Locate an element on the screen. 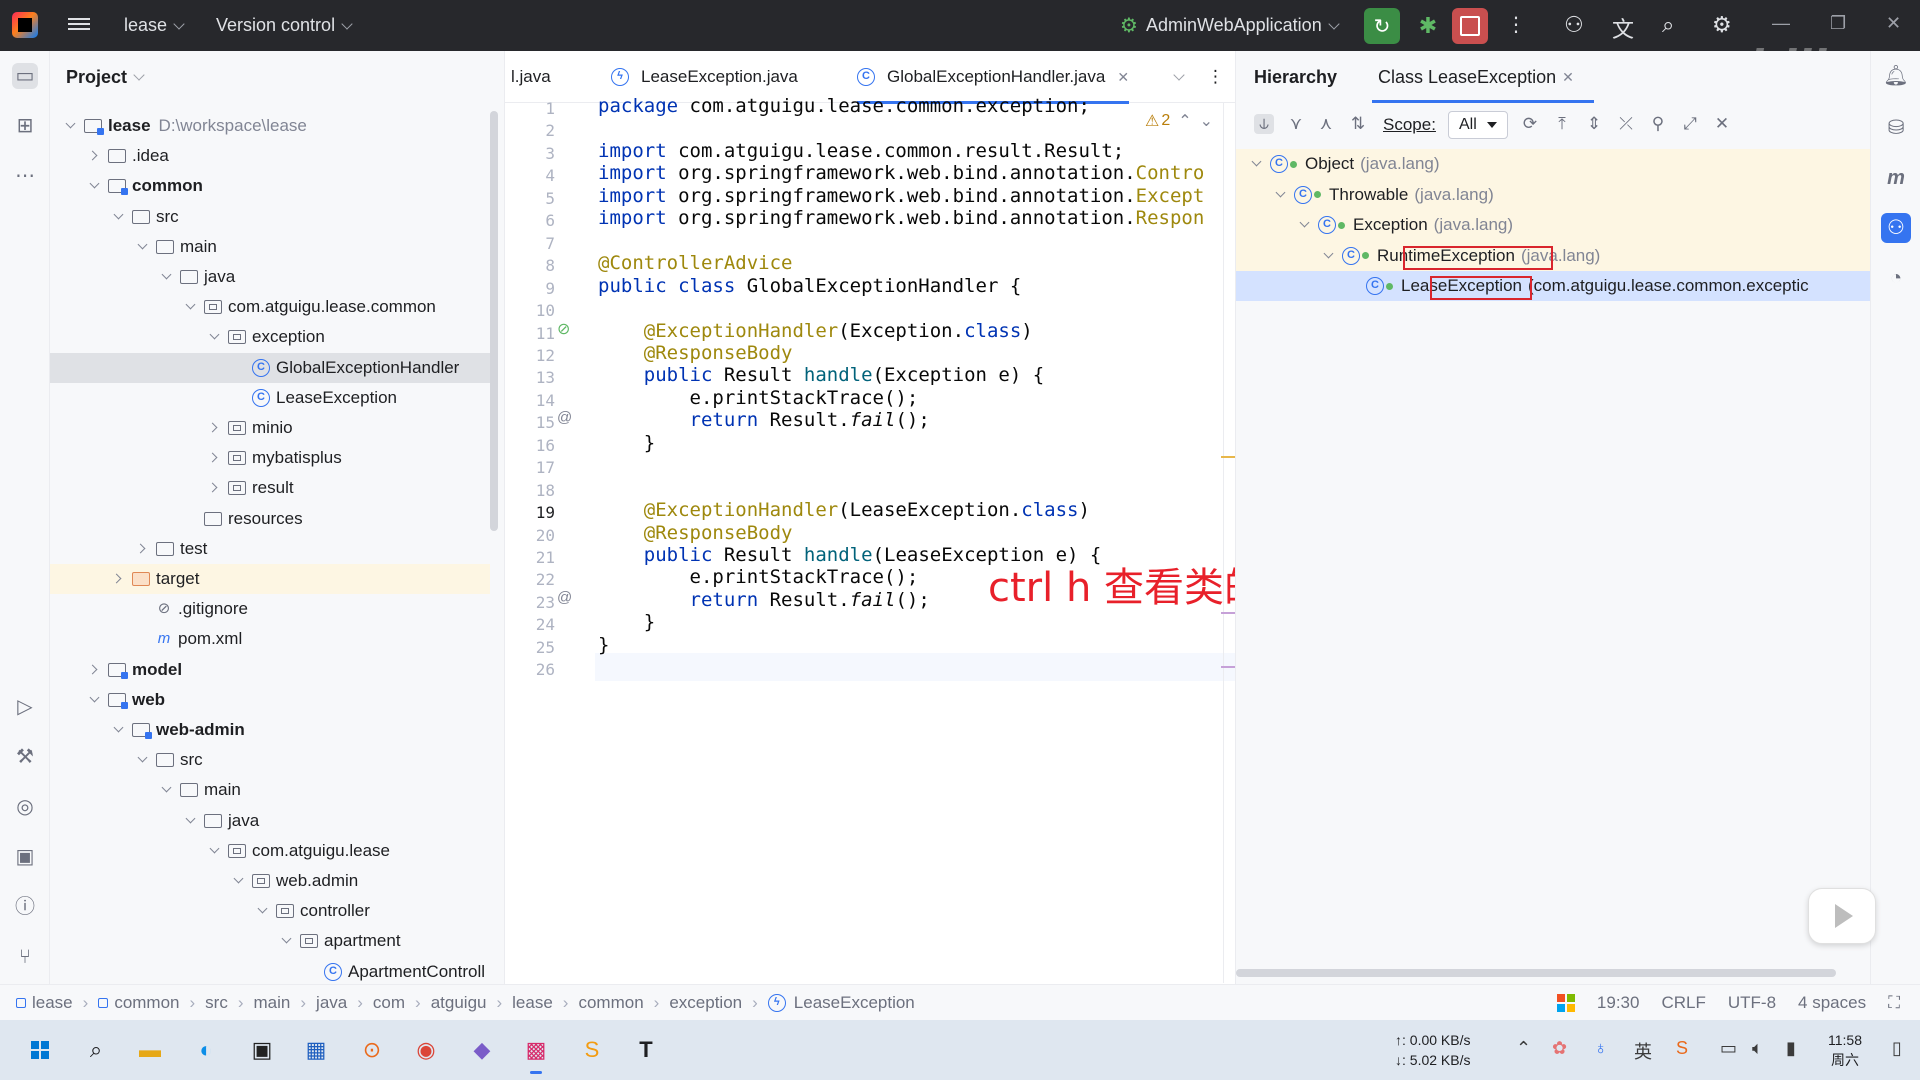  breadcrumb-item: java is located at coordinates (331, 1003).